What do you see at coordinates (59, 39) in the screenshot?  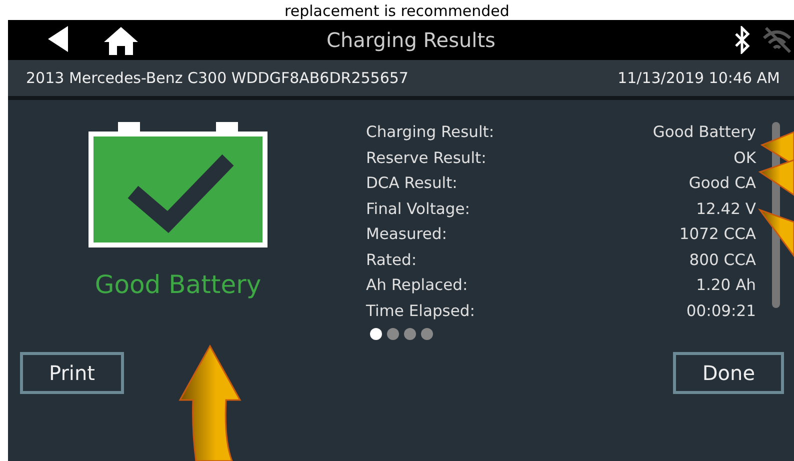 I see `back-icon` at bounding box center [59, 39].